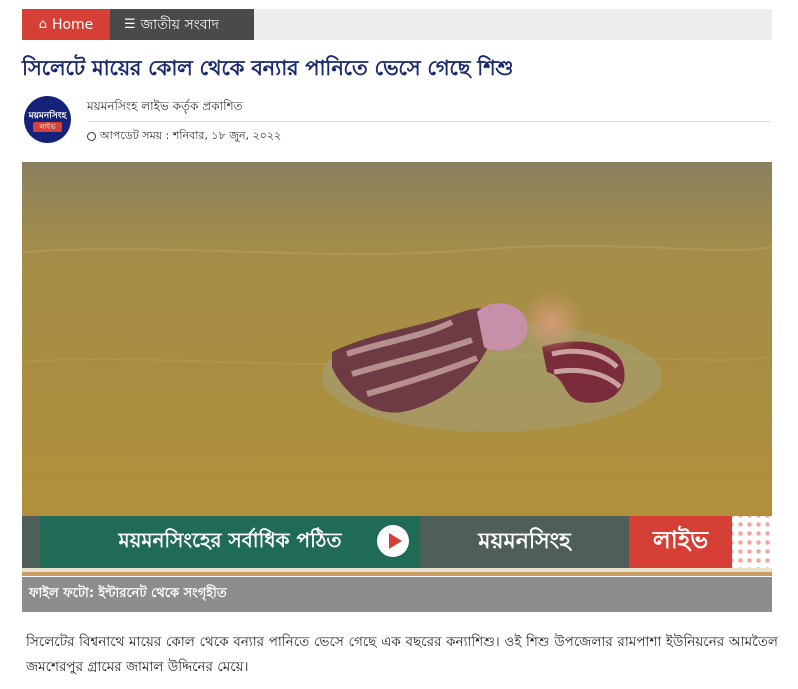  What do you see at coordinates (397, 594) in the screenshot?
I see `photo-caption: ফাইল ফটো: ইন্টারনেট থেকে সংগৃহীত` at bounding box center [397, 594].